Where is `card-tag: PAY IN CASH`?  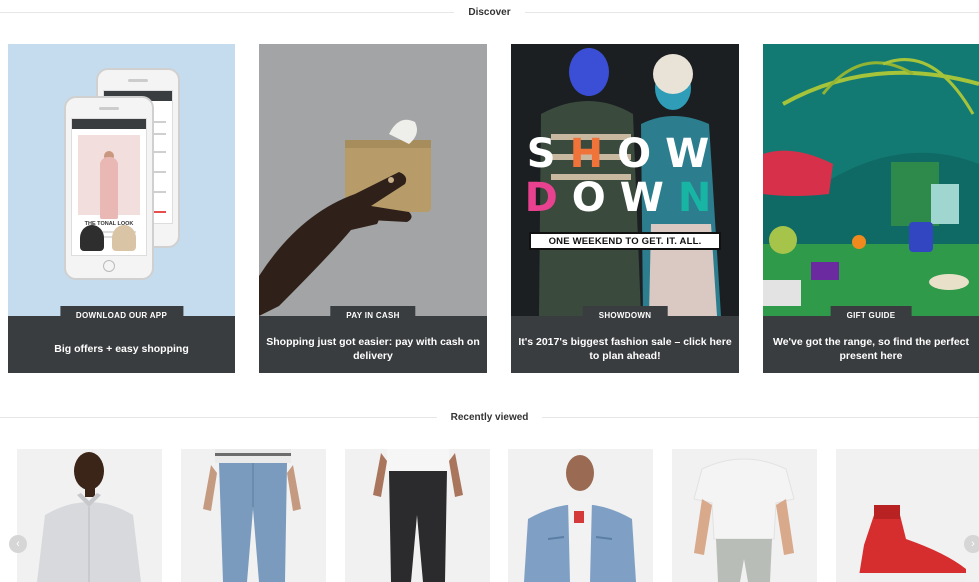
card-tag: PAY IN CASH is located at coordinates (373, 315).